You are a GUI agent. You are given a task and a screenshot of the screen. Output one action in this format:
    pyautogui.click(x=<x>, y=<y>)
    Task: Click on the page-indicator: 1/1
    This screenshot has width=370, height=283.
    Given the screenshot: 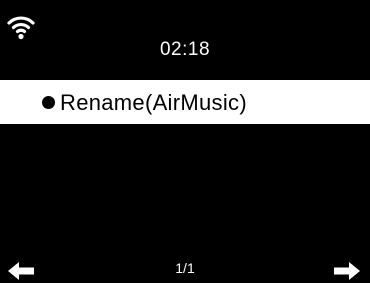 What is the action you would take?
    pyautogui.click(x=185, y=268)
    